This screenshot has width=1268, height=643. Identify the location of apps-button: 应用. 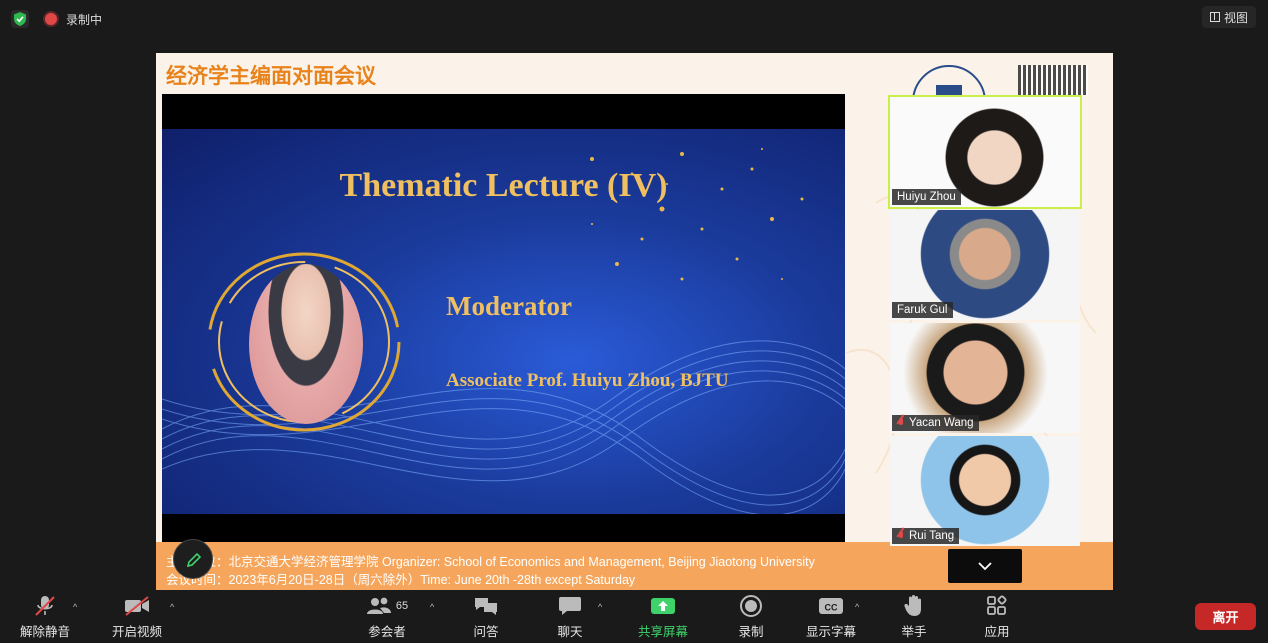
(997, 617).